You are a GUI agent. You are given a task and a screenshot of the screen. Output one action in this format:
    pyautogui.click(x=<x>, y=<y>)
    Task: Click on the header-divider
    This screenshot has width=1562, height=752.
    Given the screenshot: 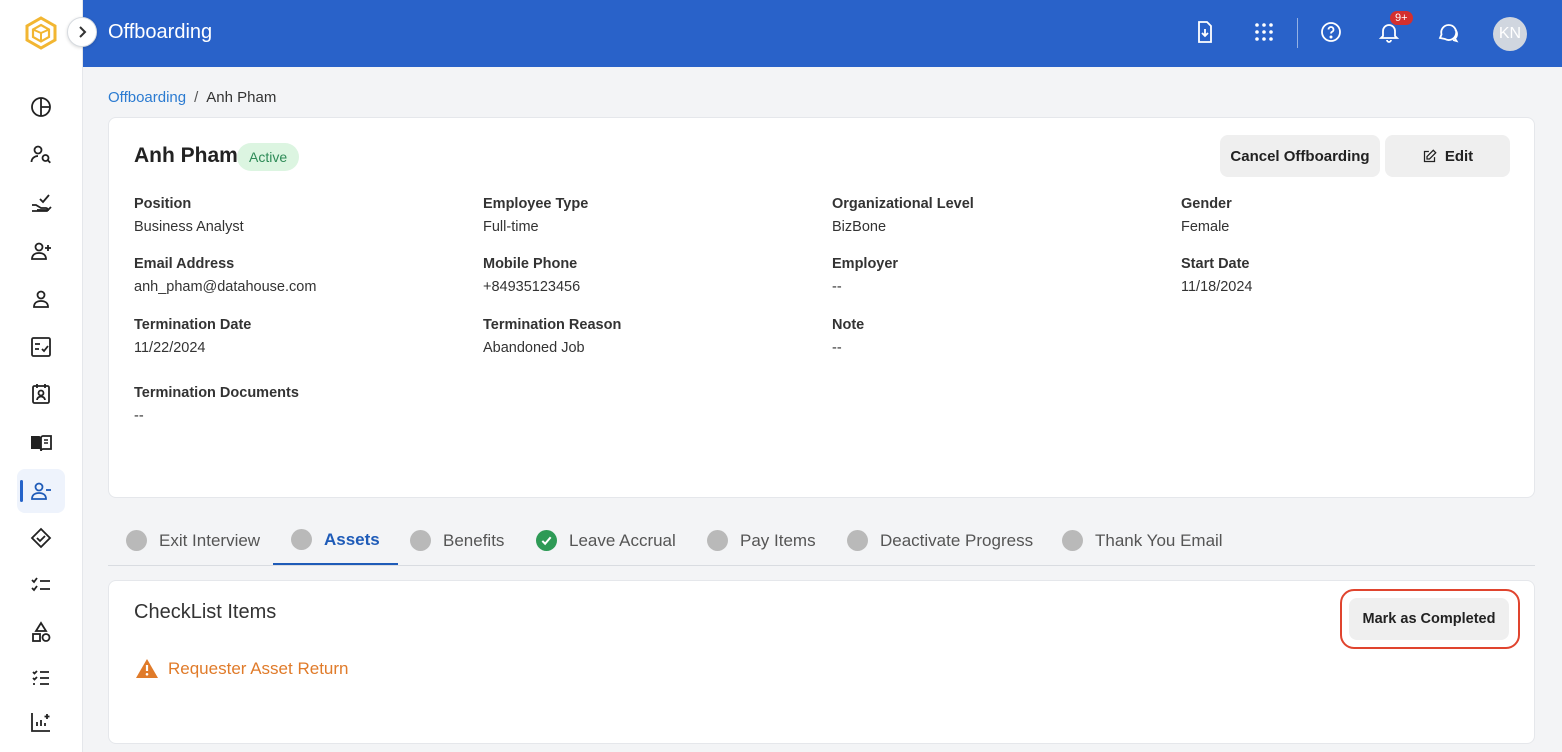 What is the action you would take?
    pyautogui.click(x=1297, y=33)
    